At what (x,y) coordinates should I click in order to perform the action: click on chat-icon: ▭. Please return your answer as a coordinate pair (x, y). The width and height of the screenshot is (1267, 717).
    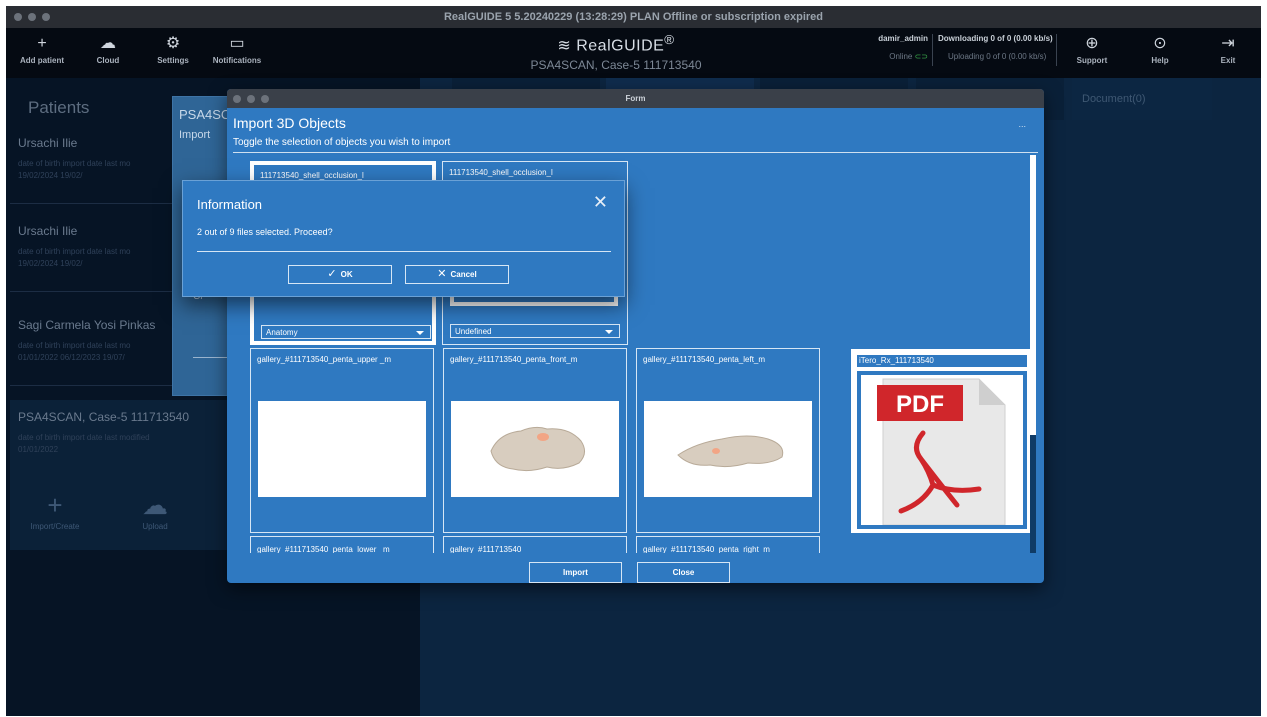
    Looking at the image, I should click on (237, 43).